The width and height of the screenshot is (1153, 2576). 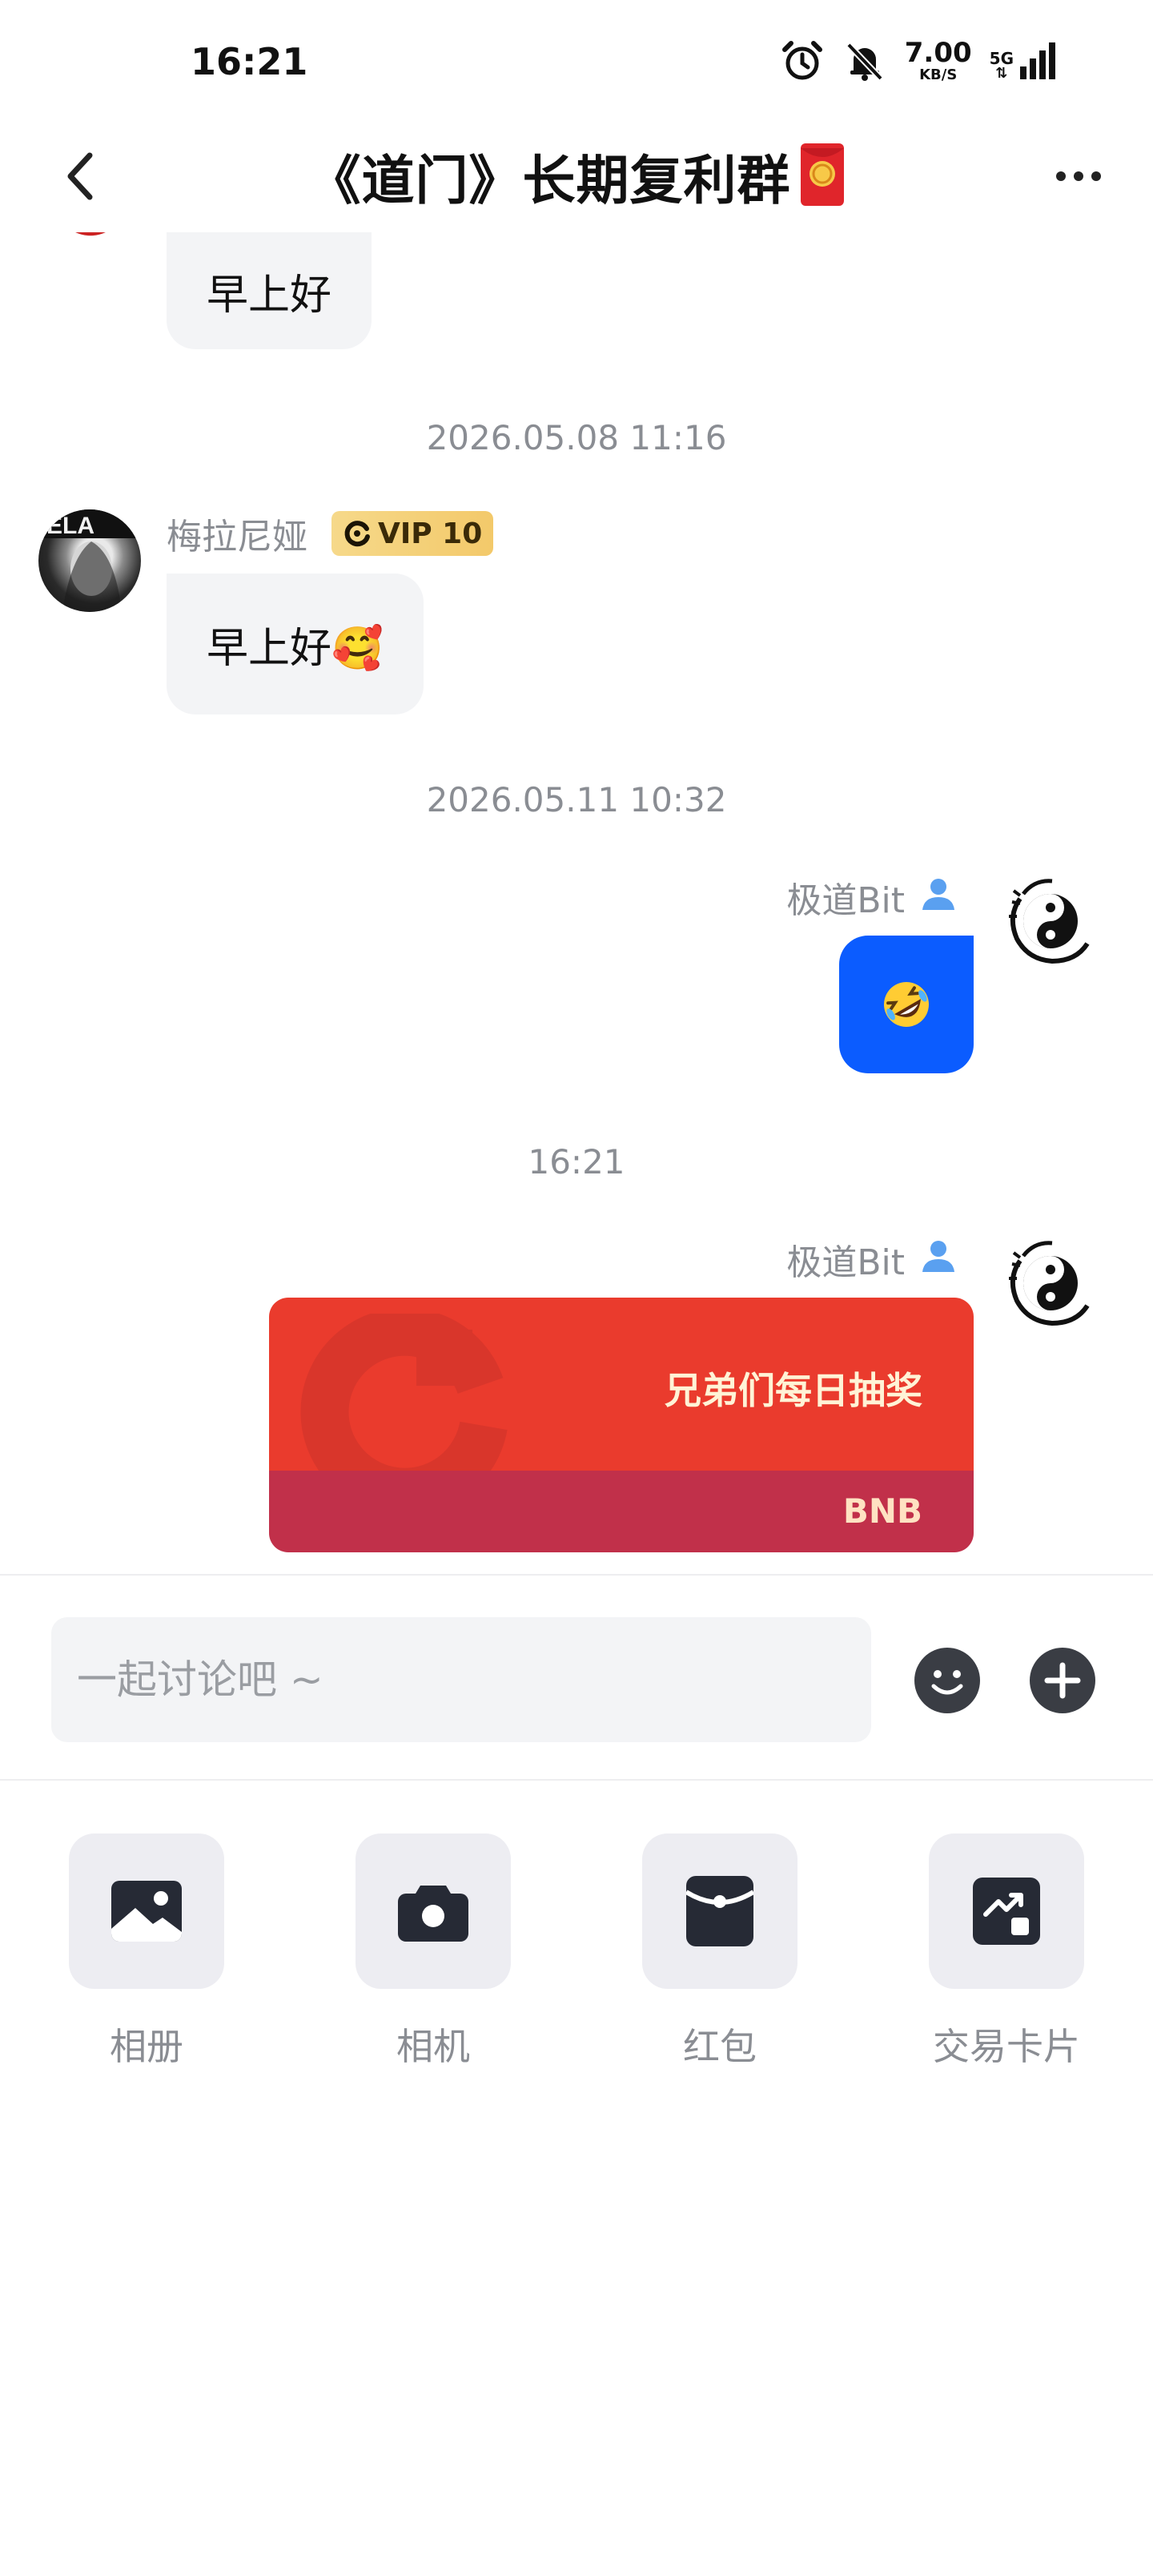 I want to click on message-text: 早上好, so click(x=269, y=295).